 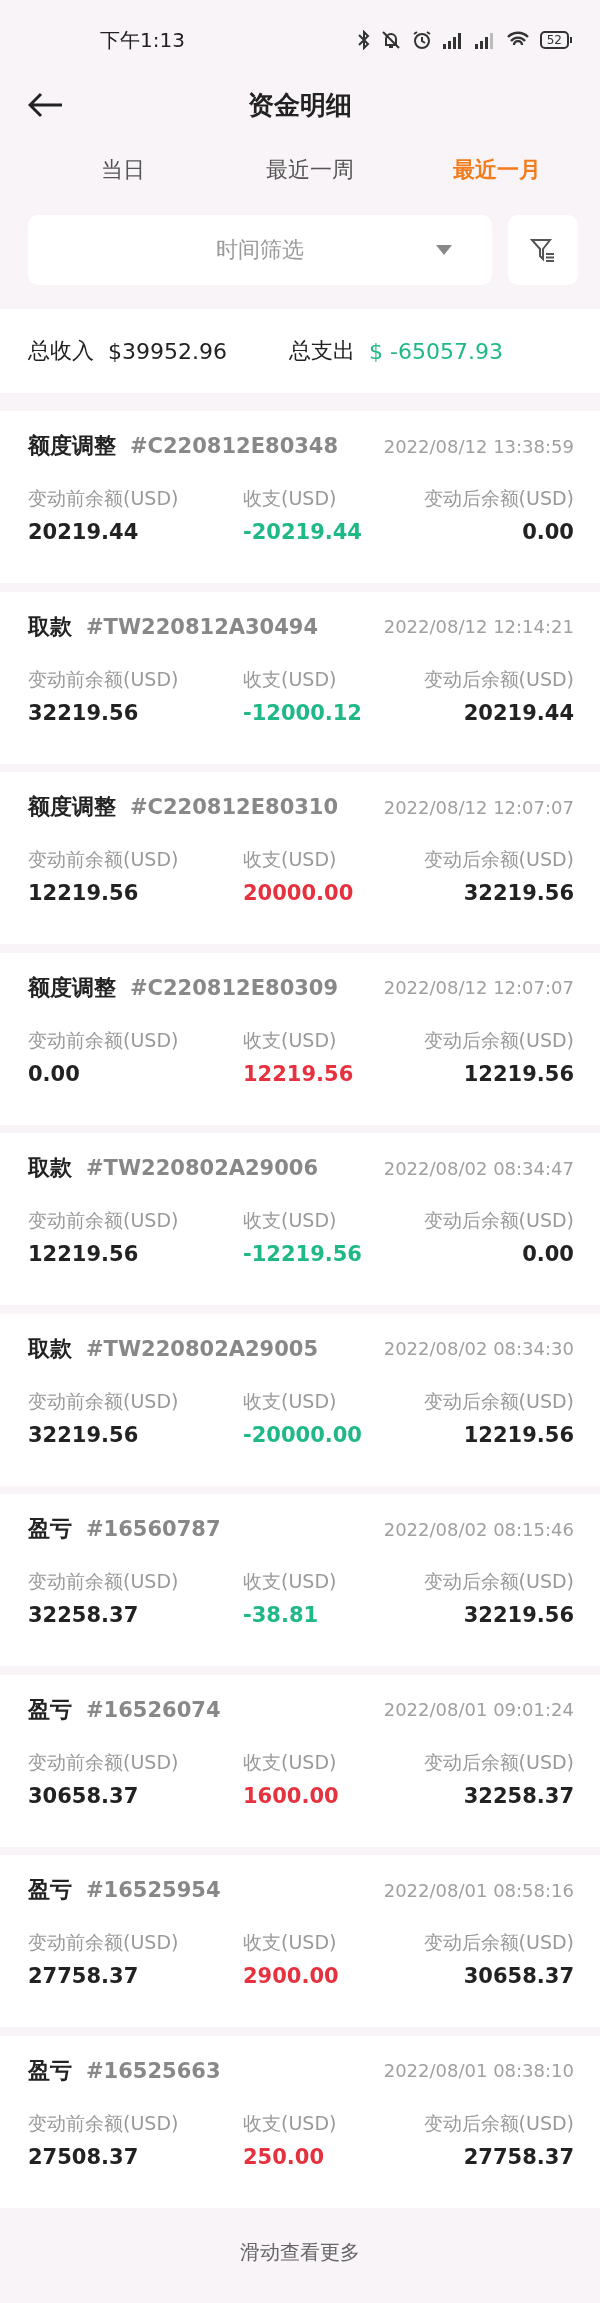 What do you see at coordinates (518, 1434) in the screenshot?
I see `balance-after-value: 12219.56` at bounding box center [518, 1434].